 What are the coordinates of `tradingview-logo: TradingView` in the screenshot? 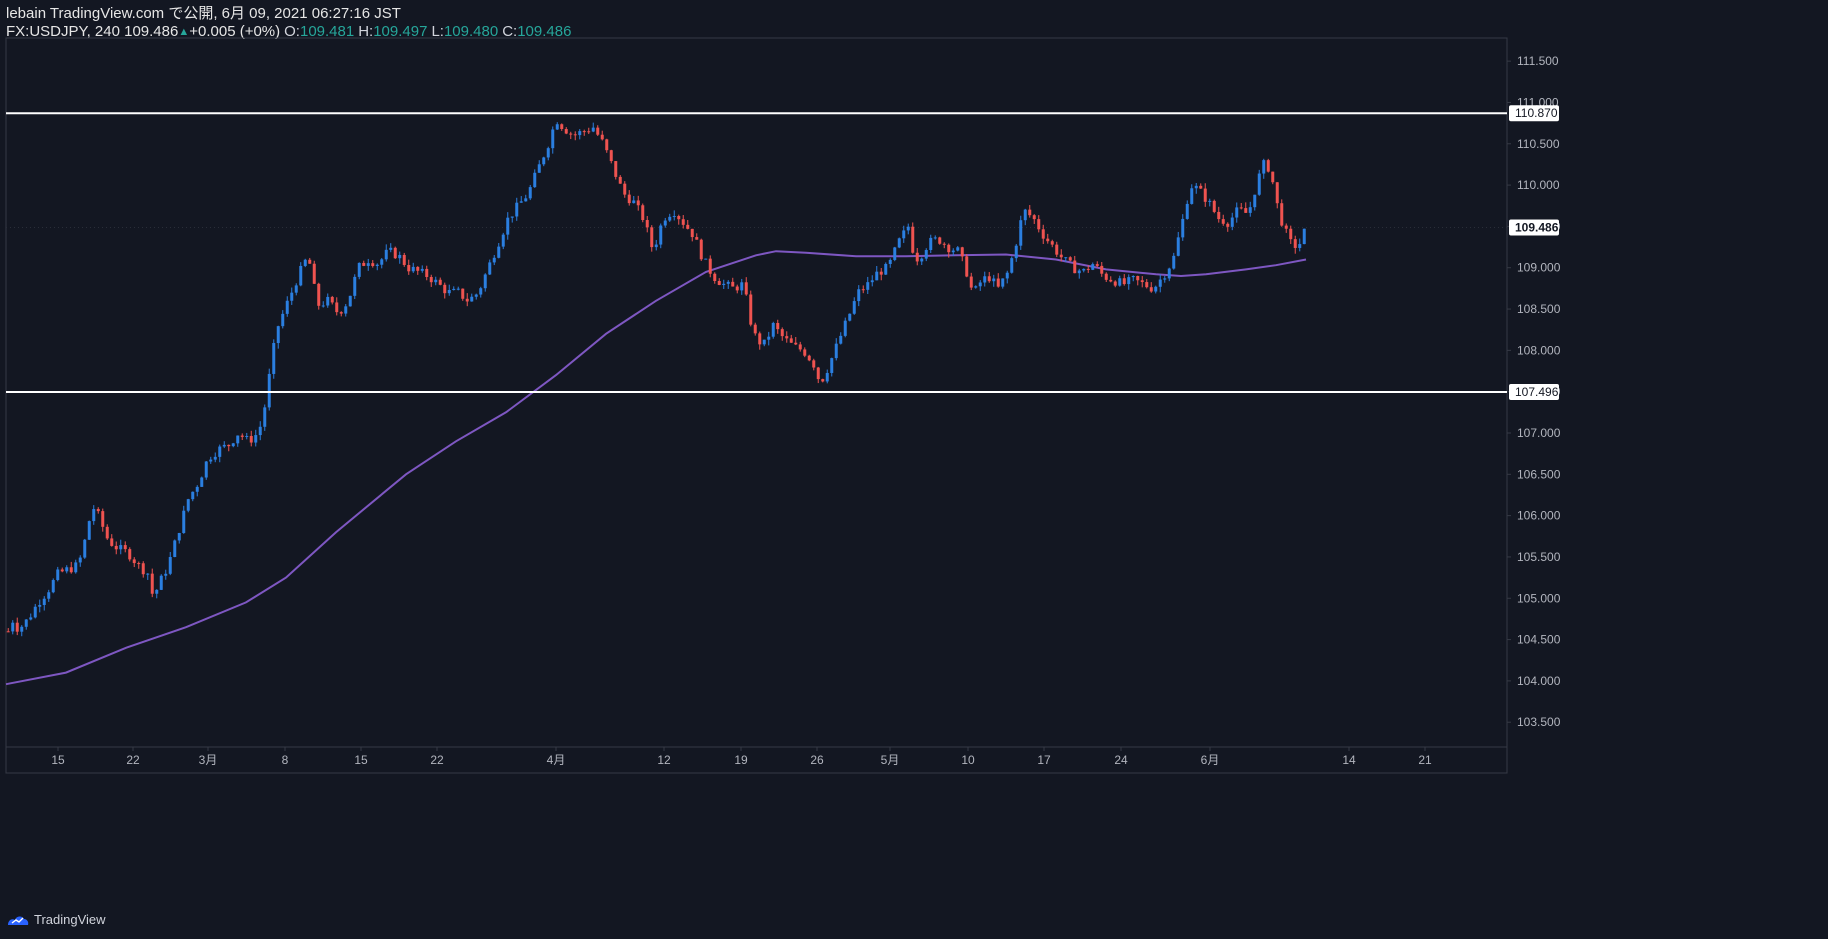 It's located at (56, 919).